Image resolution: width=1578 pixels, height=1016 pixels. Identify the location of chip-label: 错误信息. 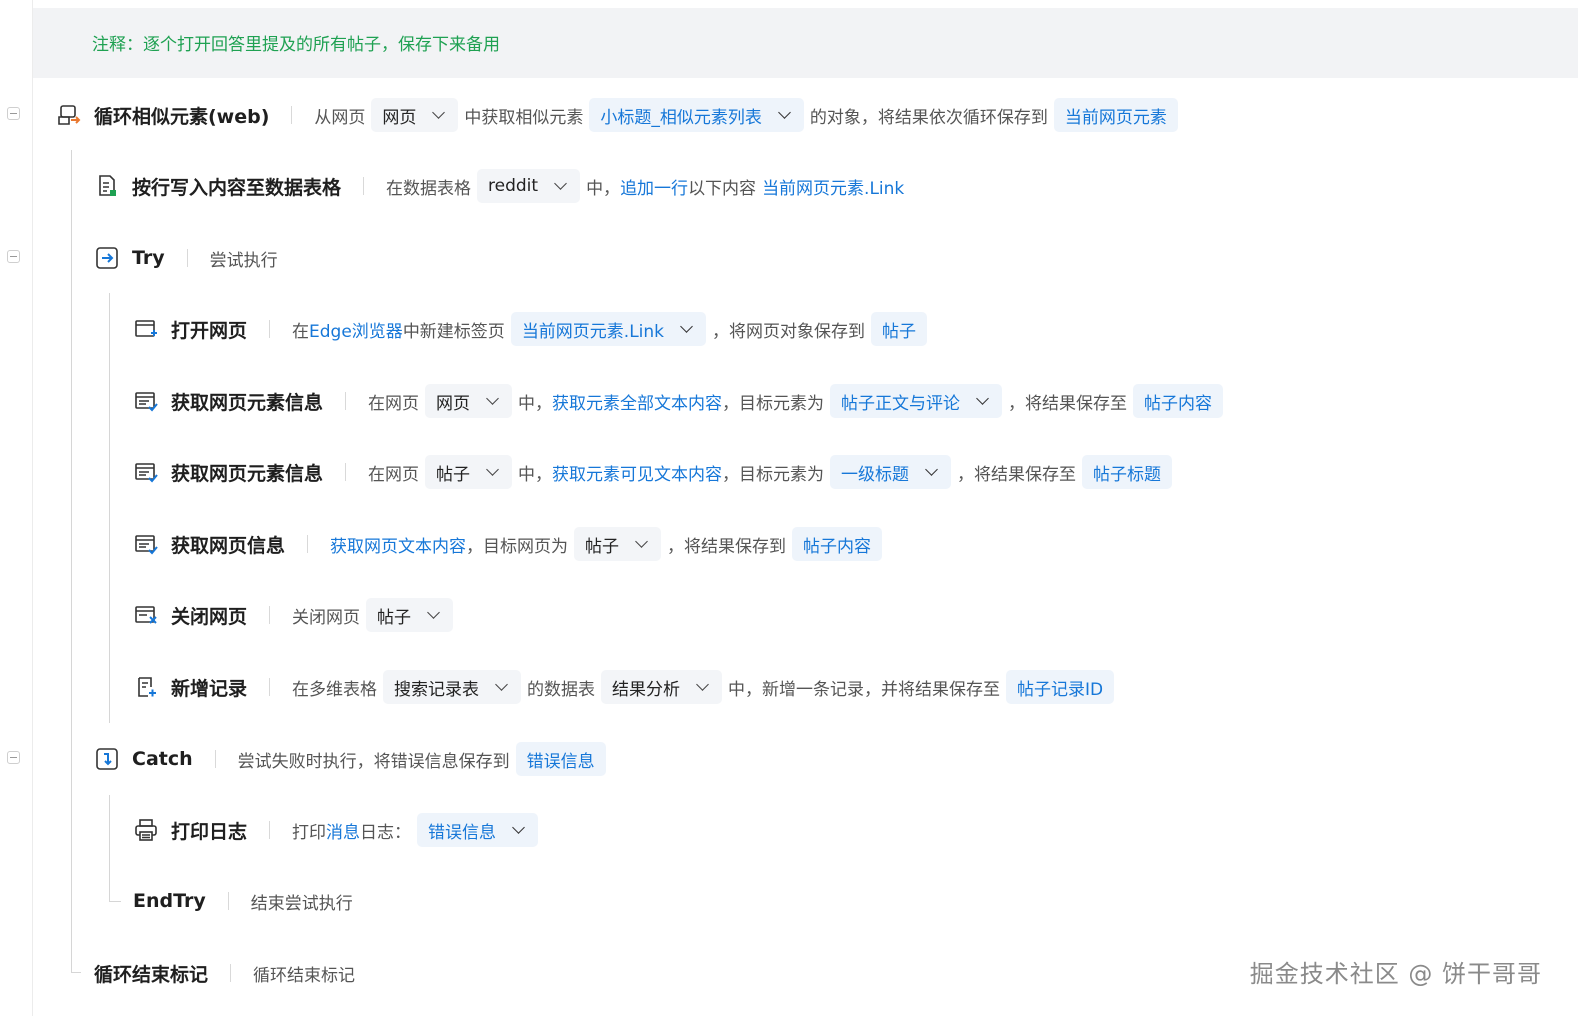
(462, 832).